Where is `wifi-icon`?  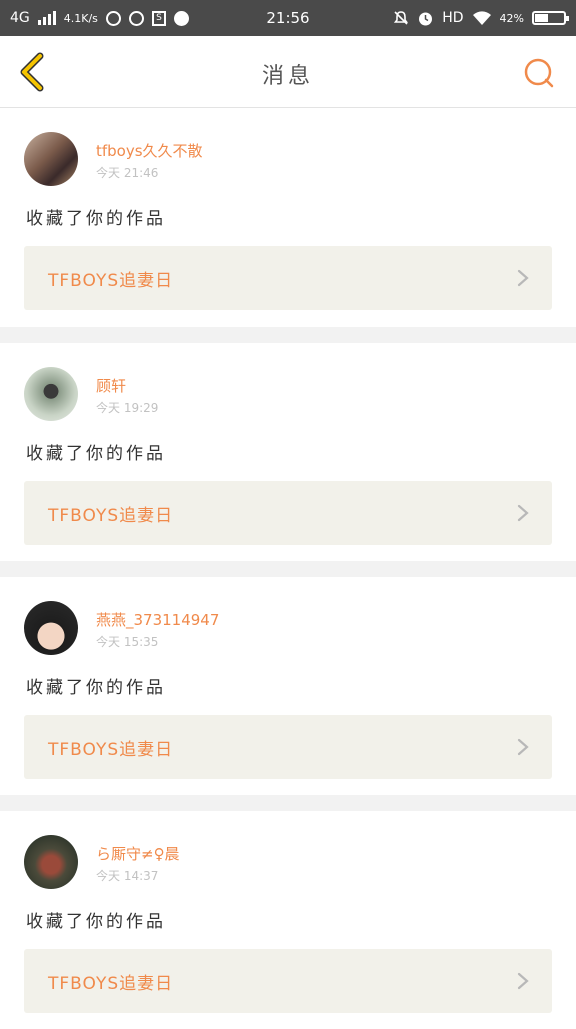
wifi-icon is located at coordinates (481, 18).